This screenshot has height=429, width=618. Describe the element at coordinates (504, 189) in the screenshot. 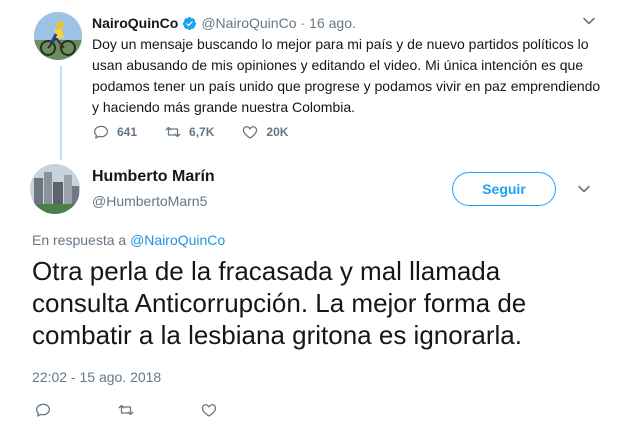

I see `follow-button: Seguir` at that location.